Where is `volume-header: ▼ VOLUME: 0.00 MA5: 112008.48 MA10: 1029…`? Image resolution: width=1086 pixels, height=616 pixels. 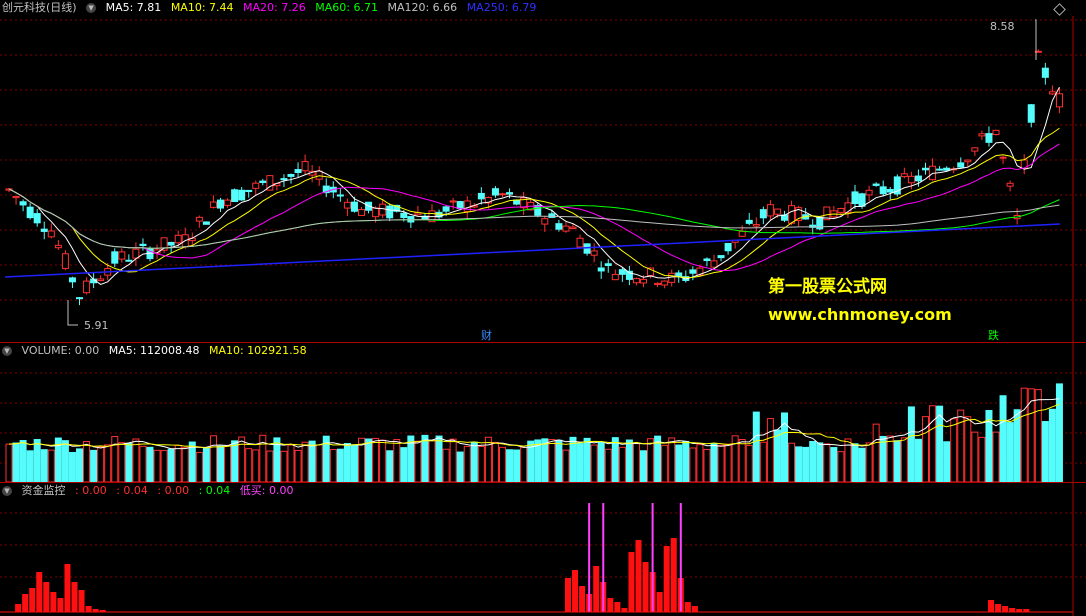
volume-header: ▼ VOLUME: 0.00 MA5: 112008.48 MA10: 1029… is located at coordinates (156, 351).